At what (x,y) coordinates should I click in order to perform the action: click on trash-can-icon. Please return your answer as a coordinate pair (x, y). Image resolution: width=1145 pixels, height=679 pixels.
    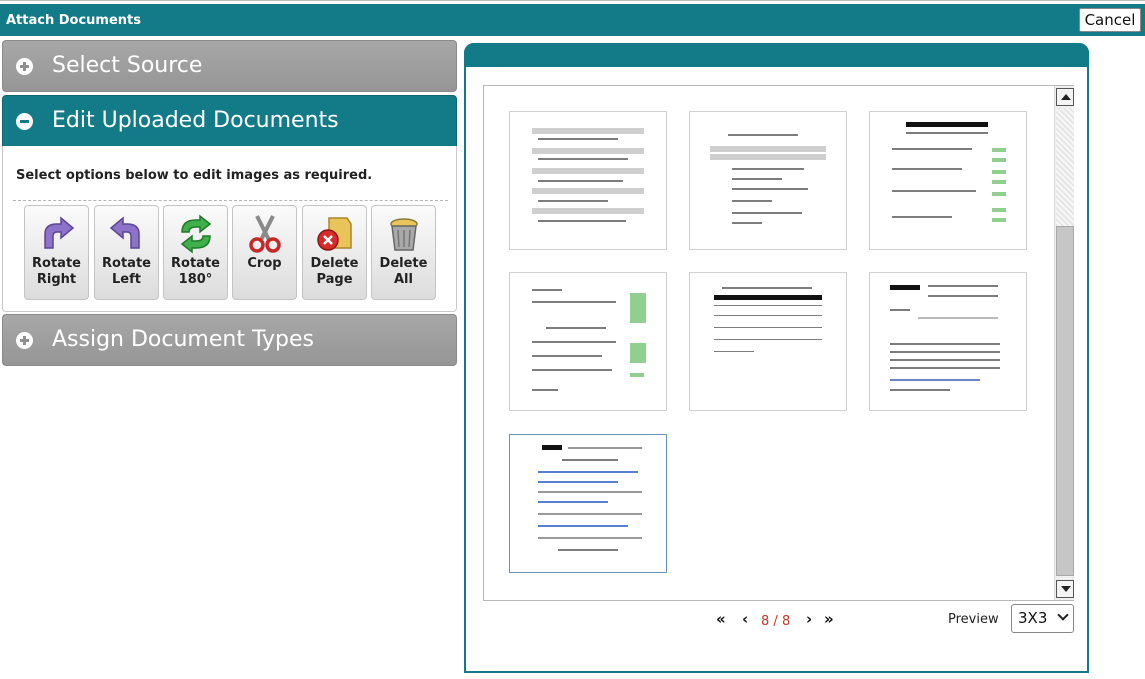
    Looking at the image, I should click on (403, 234).